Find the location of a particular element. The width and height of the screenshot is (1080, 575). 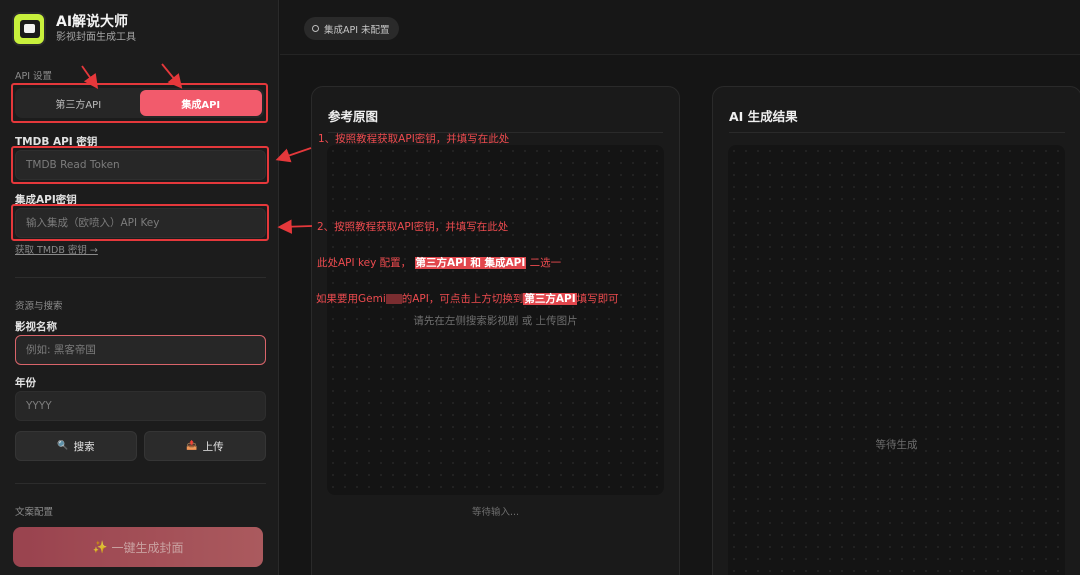

status-circle-icon is located at coordinates (315, 28).